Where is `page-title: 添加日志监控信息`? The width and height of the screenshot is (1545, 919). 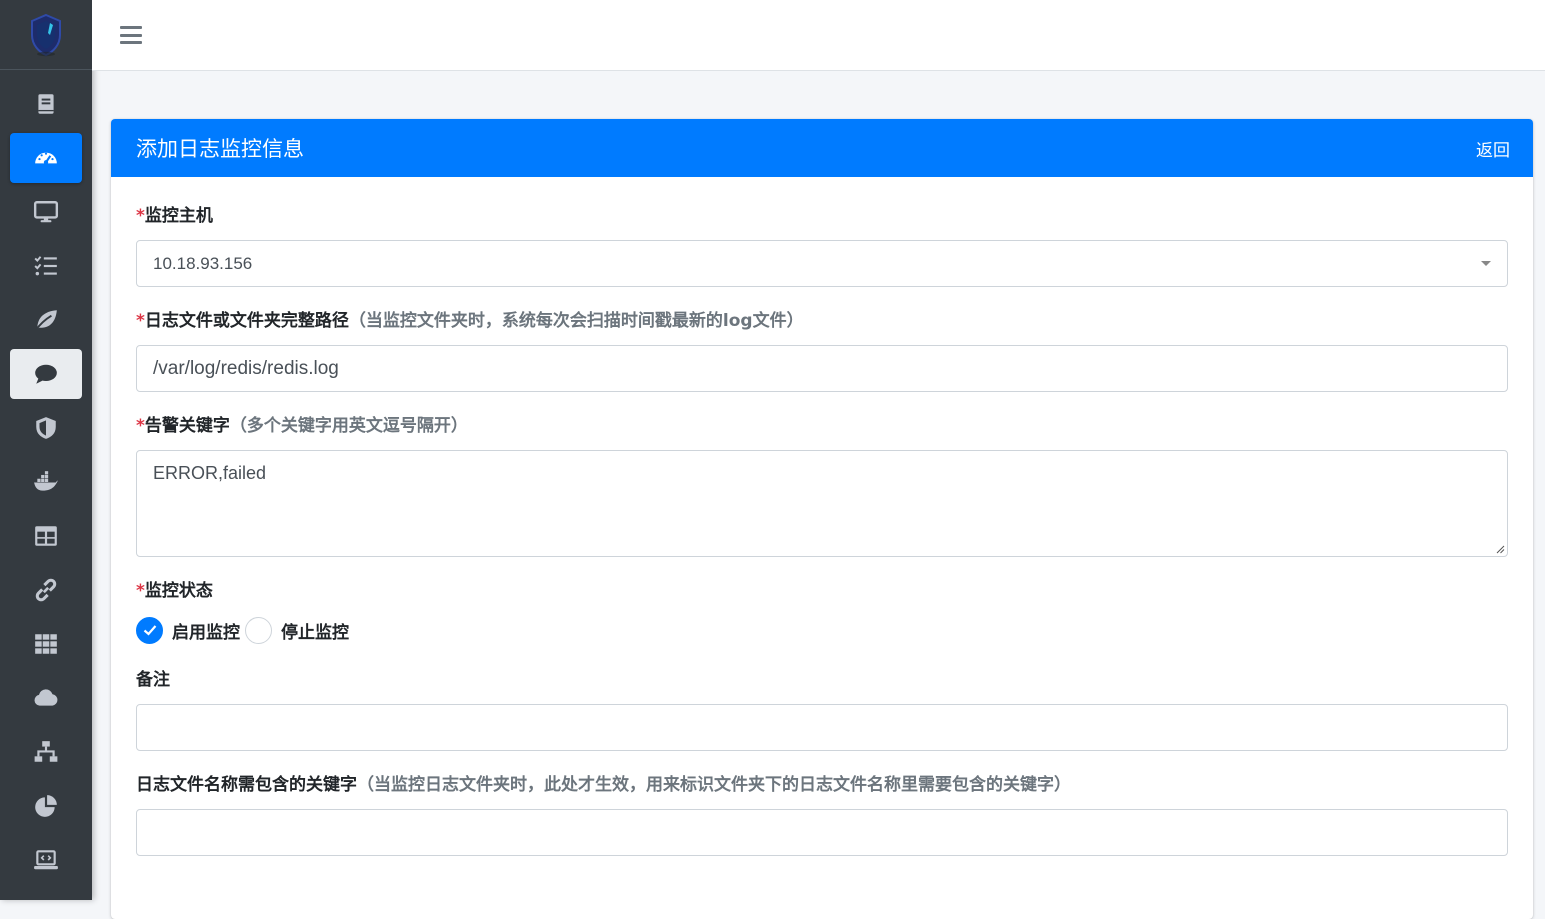 page-title: 添加日志监控信息 is located at coordinates (220, 149).